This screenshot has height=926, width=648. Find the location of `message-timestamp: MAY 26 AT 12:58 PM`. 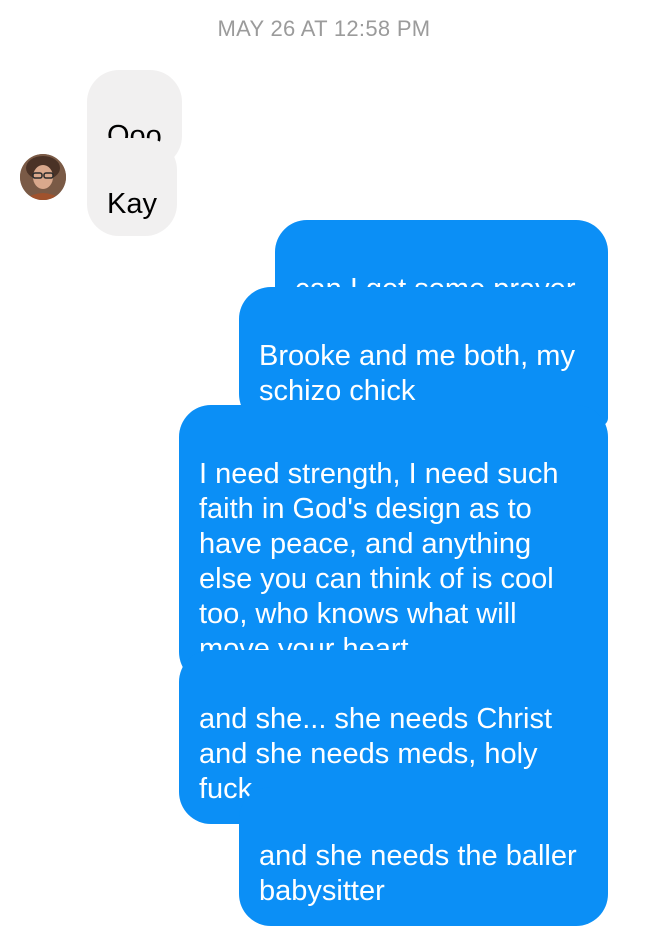

message-timestamp: MAY 26 AT 12:58 PM is located at coordinates (324, 28).